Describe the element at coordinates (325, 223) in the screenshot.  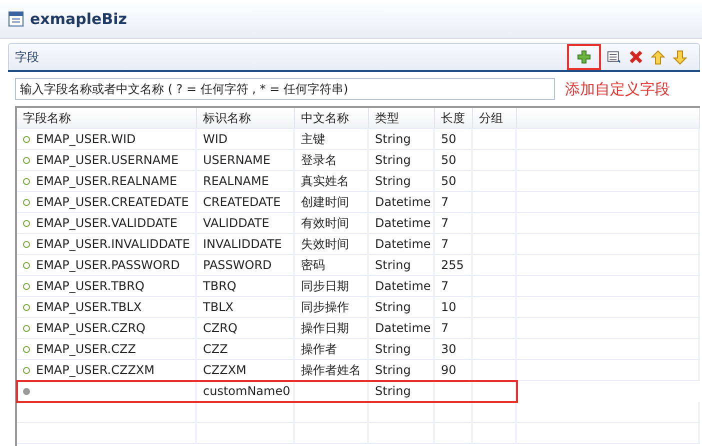
I see `table-cell-text: 有效时间` at that location.